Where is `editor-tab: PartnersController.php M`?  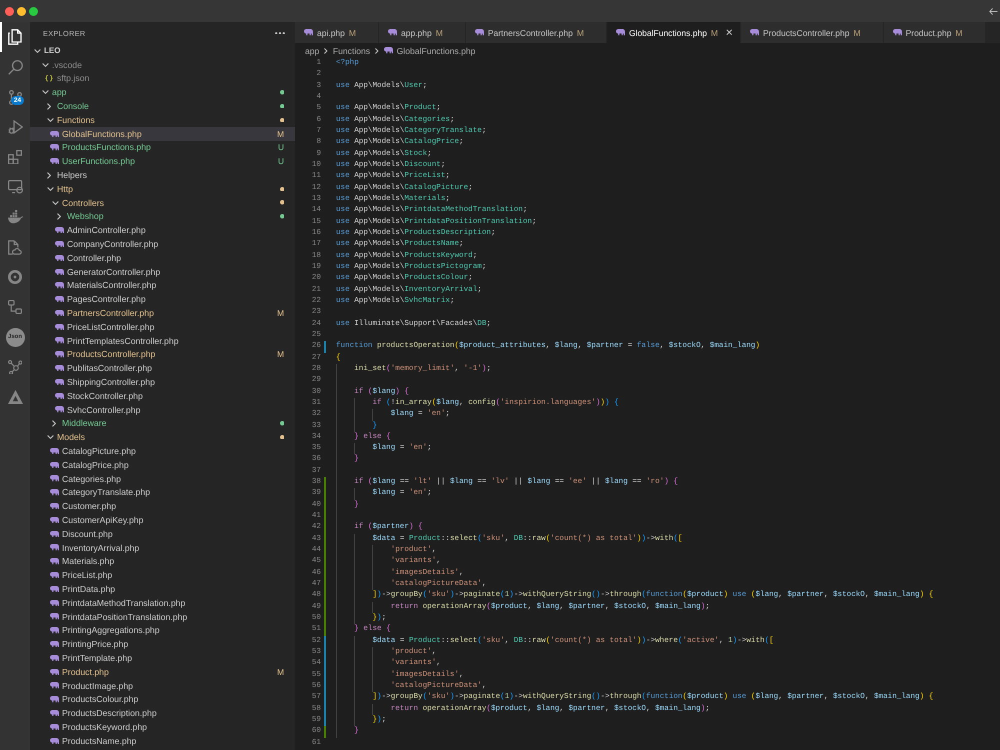
editor-tab: PartnersController.php M is located at coordinates (536, 32).